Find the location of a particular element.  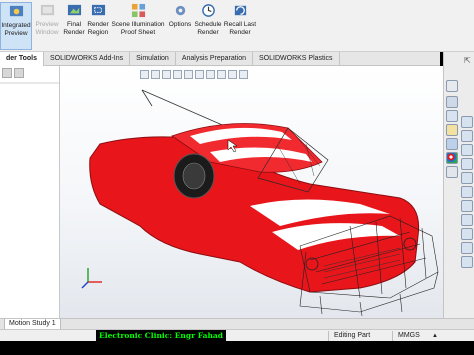

final-render-label: Final Render is located at coordinates (74, 28).